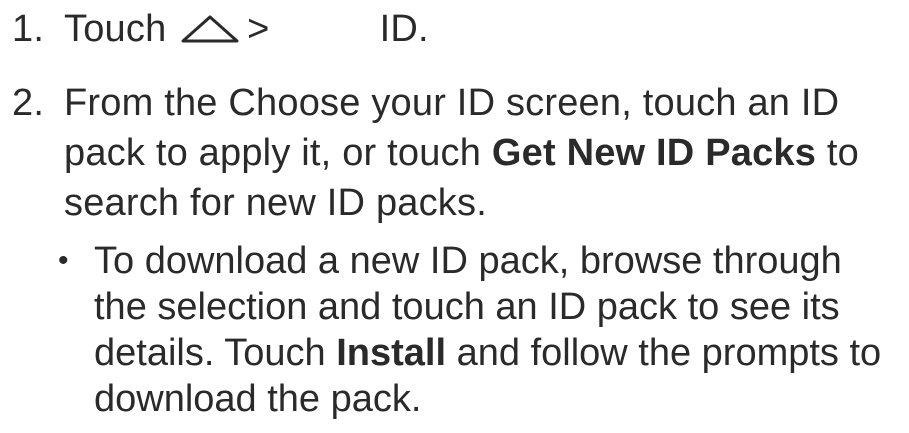 Image resolution: width=909 pixels, height=433 pixels. What do you see at coordinates (28, 103) in the screenshot?
I see `step-2-number: 2.` at bounding box center [28, 103].